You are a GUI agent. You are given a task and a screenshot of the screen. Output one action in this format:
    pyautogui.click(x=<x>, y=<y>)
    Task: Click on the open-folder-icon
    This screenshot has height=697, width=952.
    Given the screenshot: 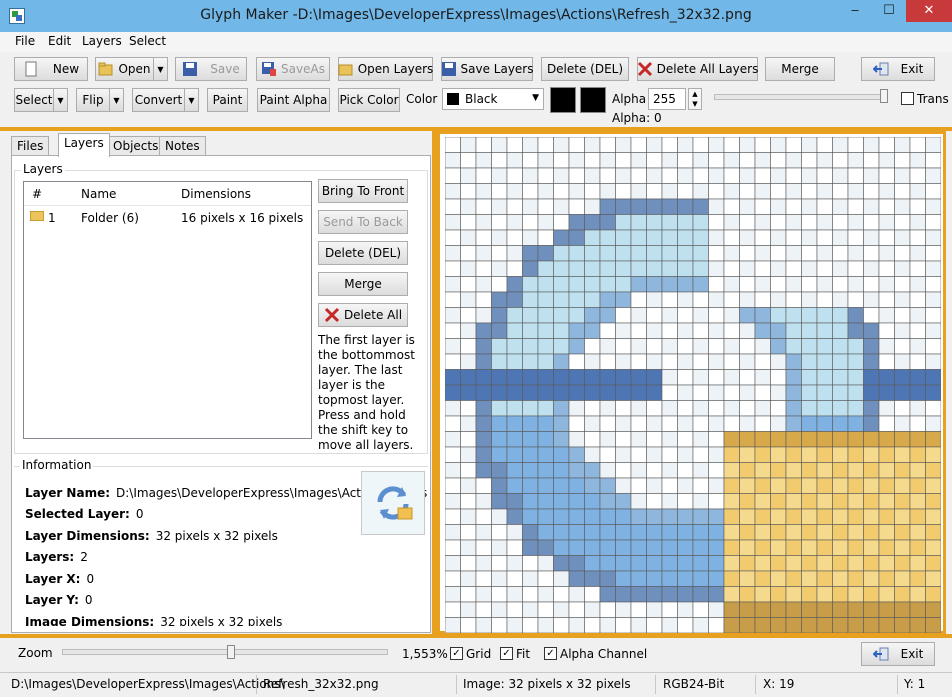 What is the action you would take?
    pyautogui.click(x=106, y=69)
    